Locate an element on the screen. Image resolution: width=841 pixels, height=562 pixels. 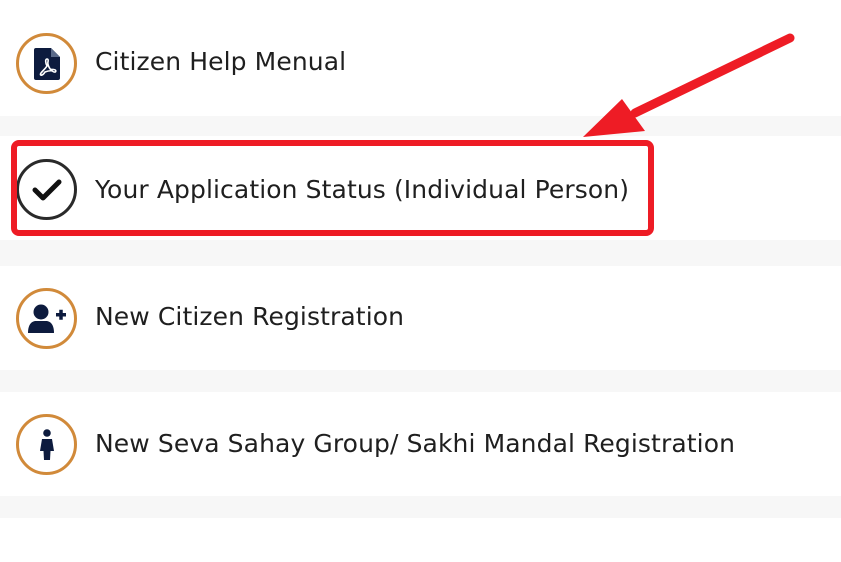
checkmark-icon is located at coordinates (46, 189).